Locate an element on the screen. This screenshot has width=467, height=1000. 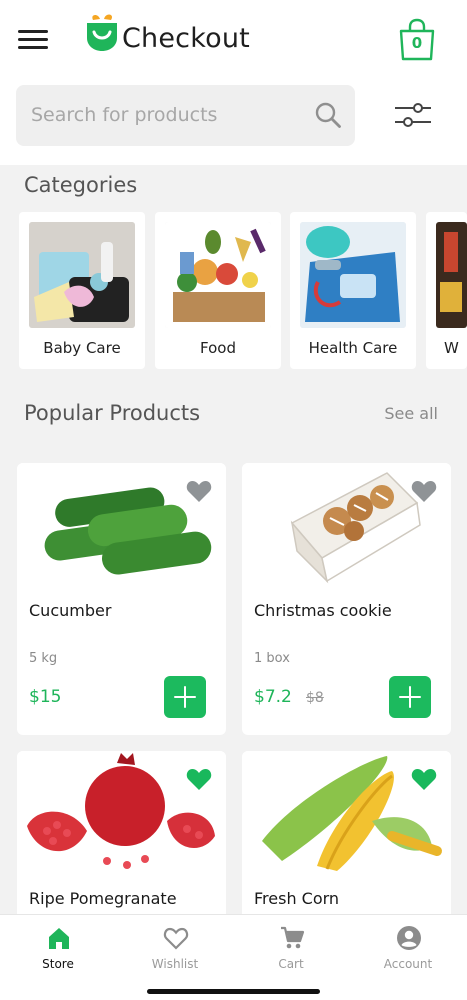
health-care-image is located at coordinates (353, 275).